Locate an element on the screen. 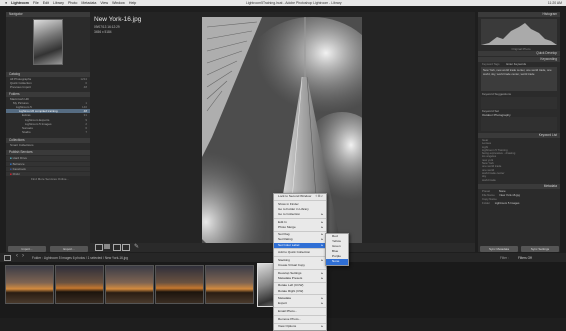 This screenshot has height=331, width=566. publish-item: ■ Behance is located at coordinates (48, 163).